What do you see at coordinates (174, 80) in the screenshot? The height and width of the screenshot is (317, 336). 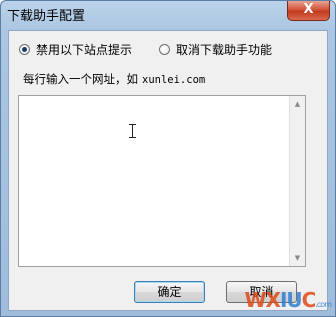 I see `hint-example: xunlei.com` at bounding box center [174, 80].